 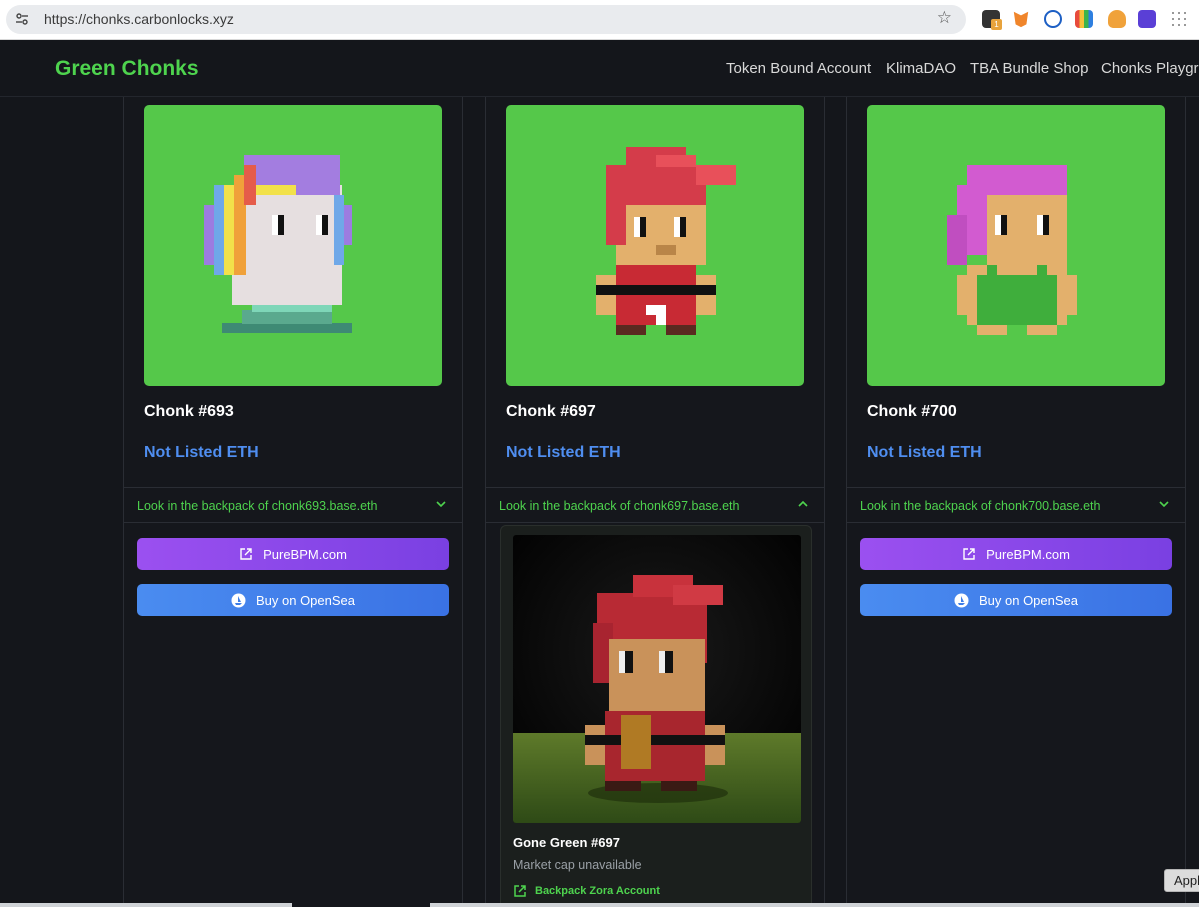 I want to click on chonk-700-pixel-art, so click(x=1012, y=250).